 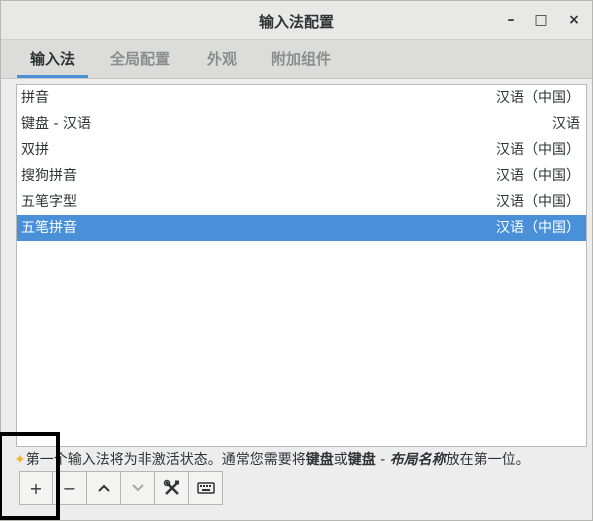 I want to click on input-method-language: 汉语, so click(x=566, y=124).